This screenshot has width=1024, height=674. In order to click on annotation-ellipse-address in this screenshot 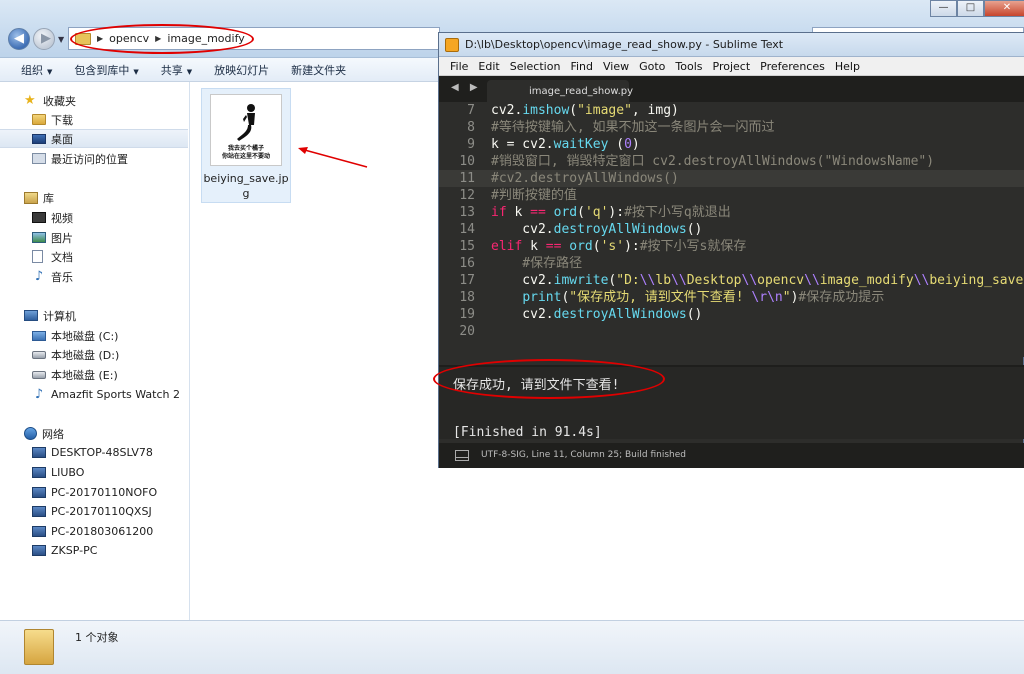, I will do `click(162, 39)`.